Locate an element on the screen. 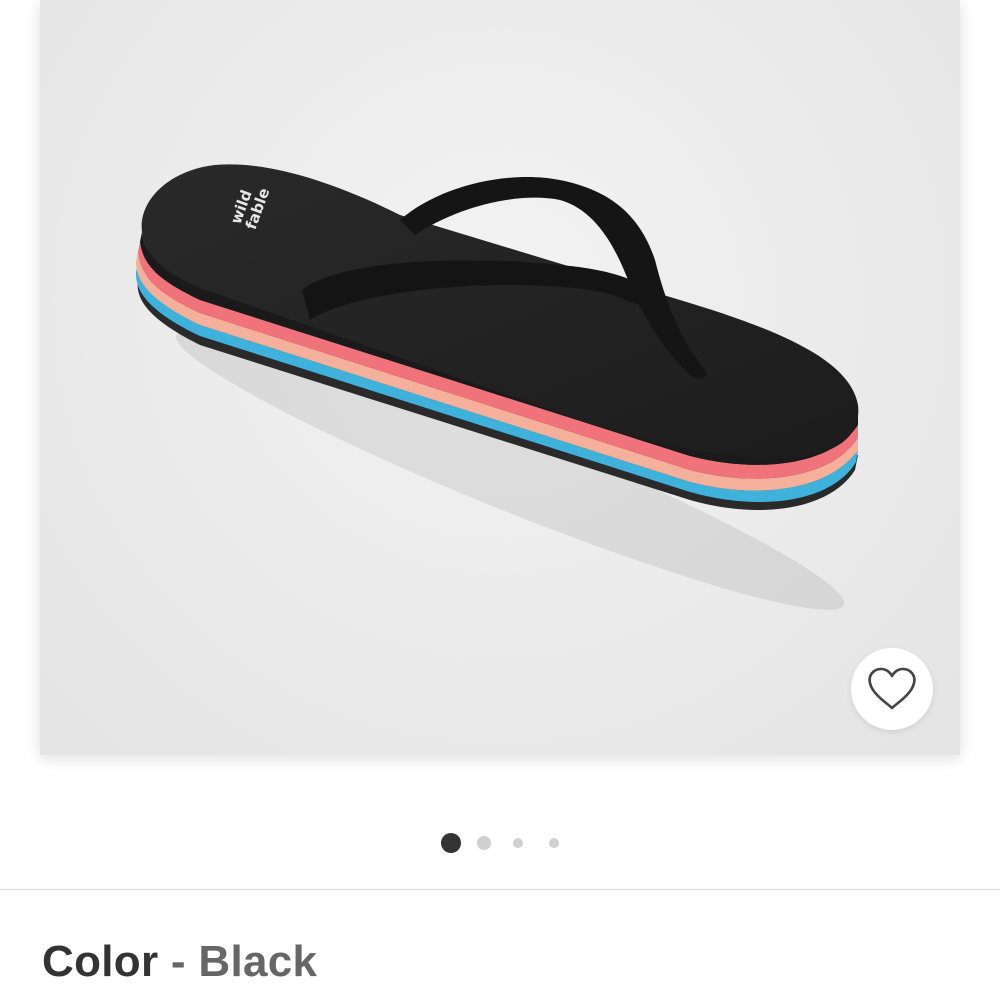  selected-color-value: Black is located at coordinates (258, 961).